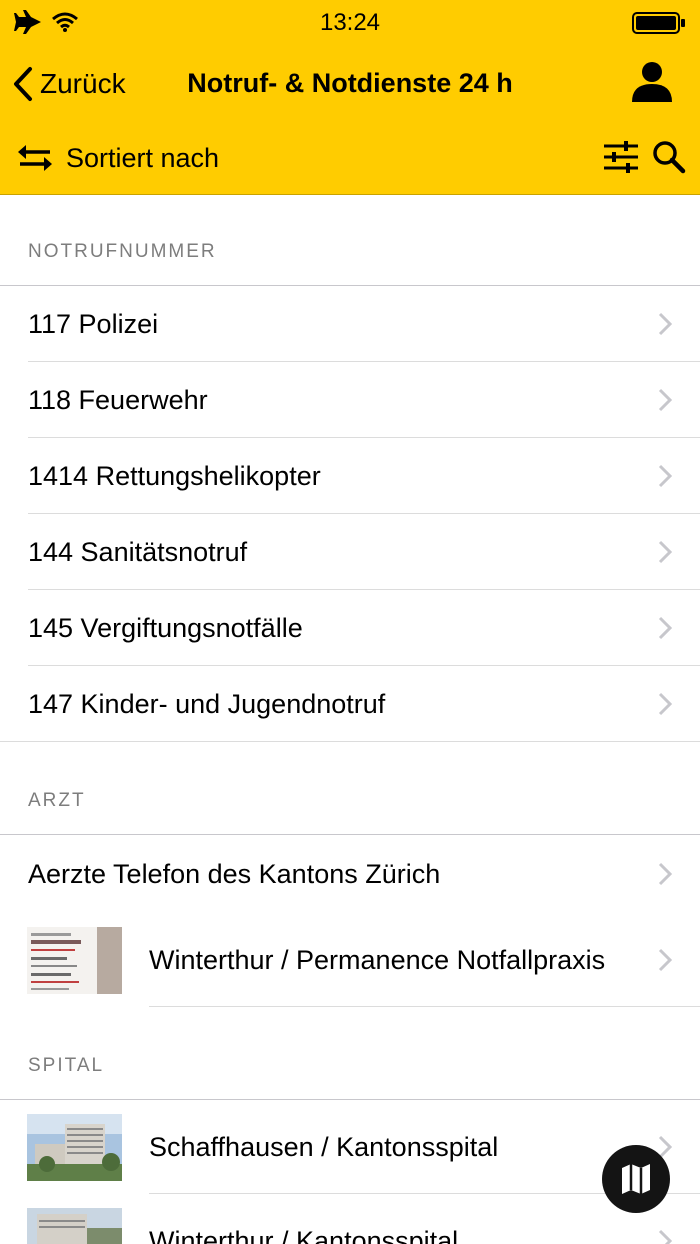 The height and width of the screenshot is (1244, 700). What do you see at coordinates (118, 400) in the screenshot?
I see `list-item-label: 118 Feuerwehr` at bounding box center [118, 400].